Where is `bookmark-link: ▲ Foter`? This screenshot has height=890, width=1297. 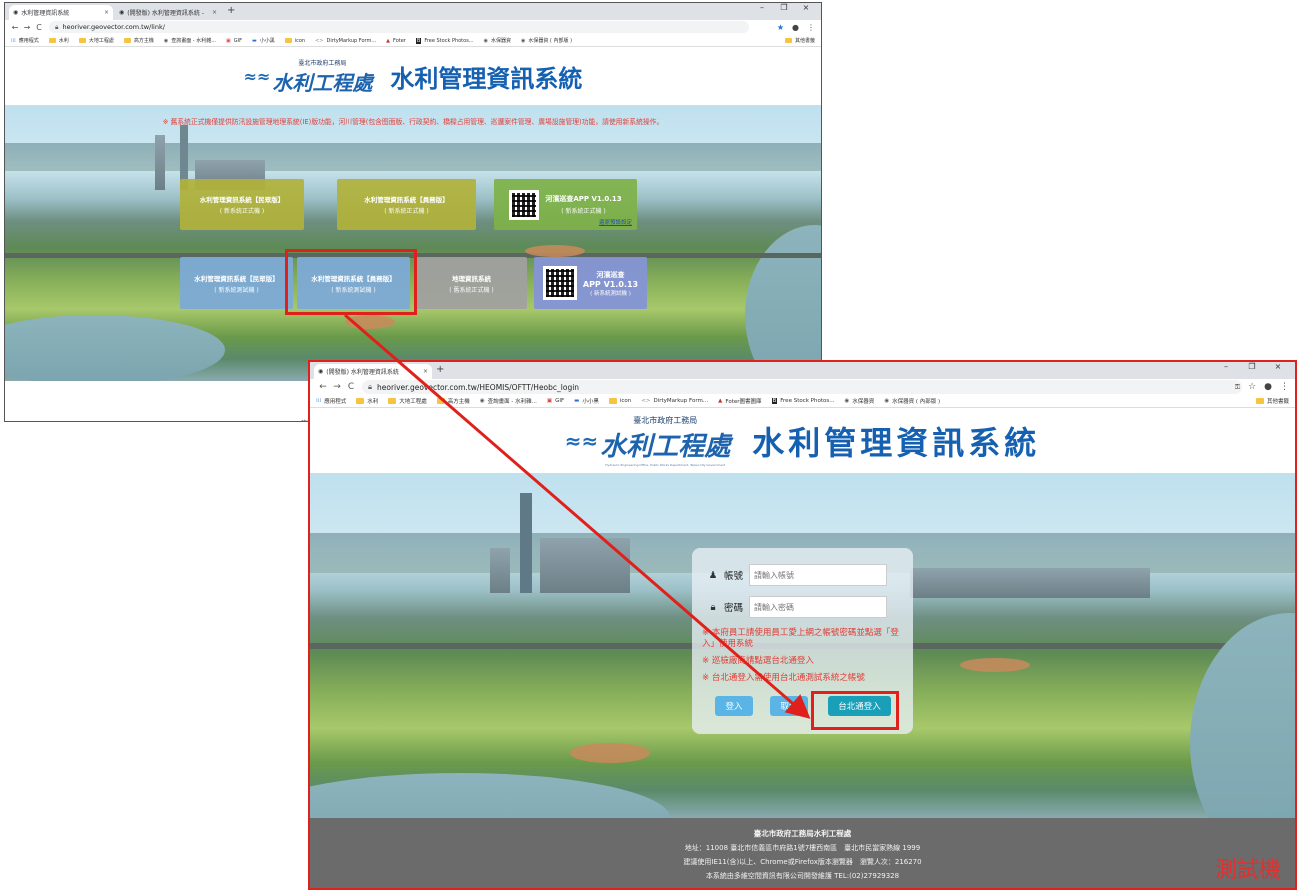 bookmark-link: ▲ Foter is located at coordinates (396, 41).